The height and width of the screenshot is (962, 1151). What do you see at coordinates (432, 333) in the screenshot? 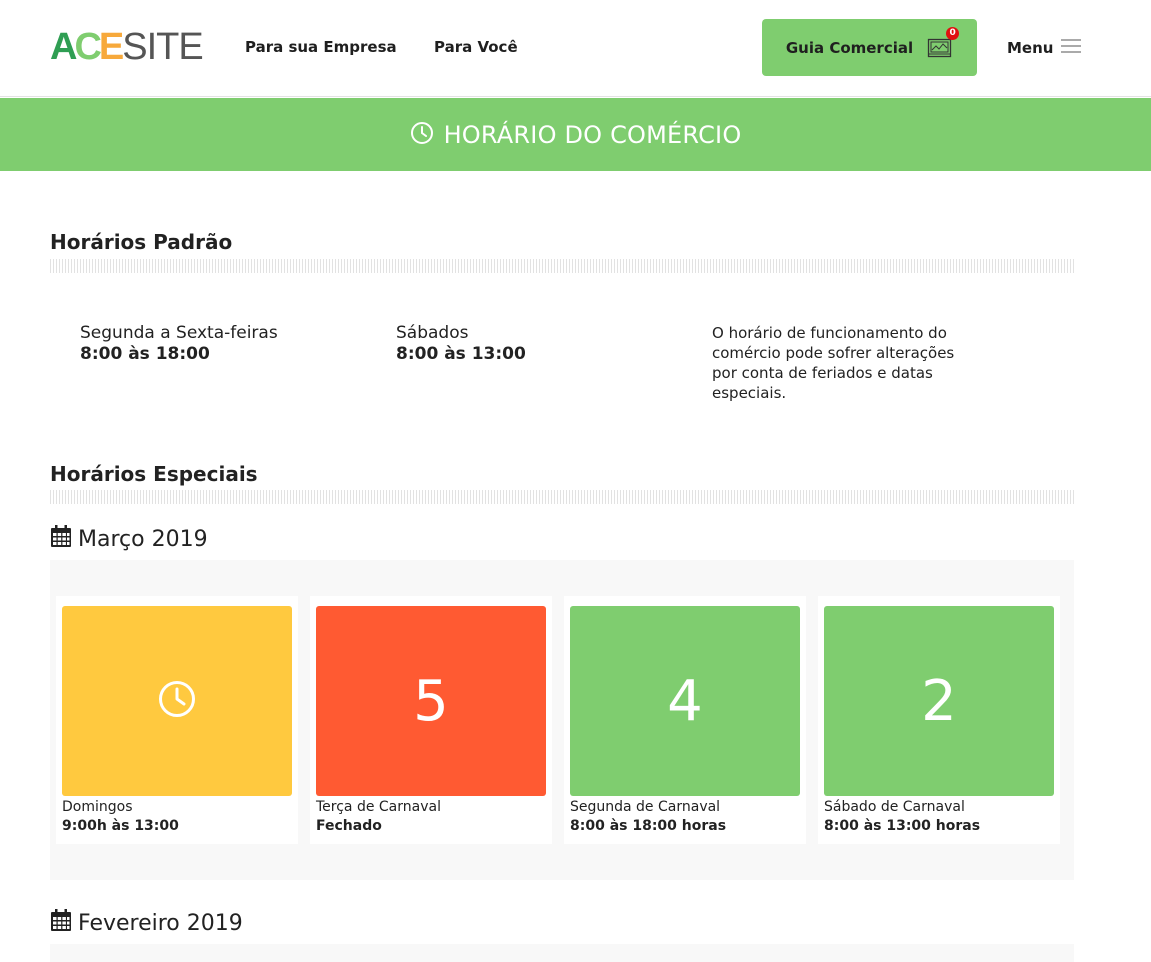
I see `standard-days-label: Sábados` at bounding box center [432, 333].